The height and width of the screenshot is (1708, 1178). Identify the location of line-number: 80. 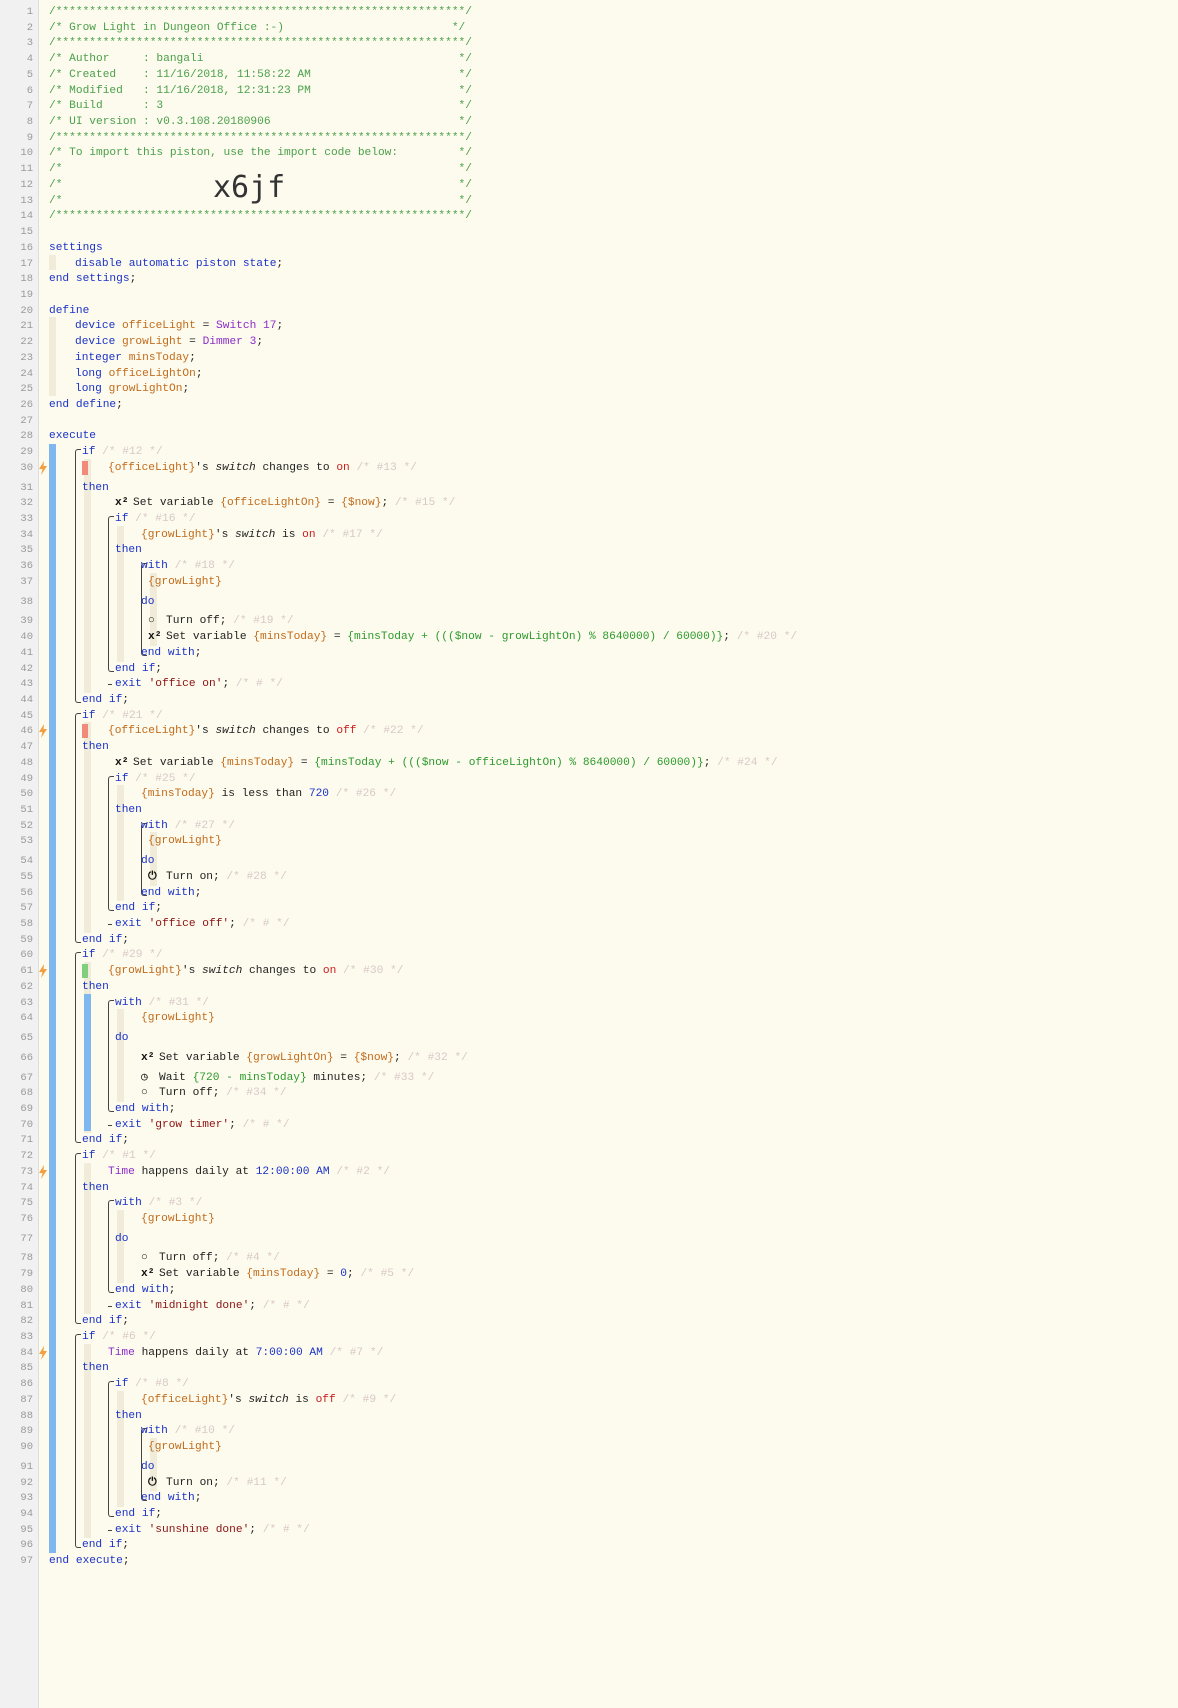
(26, 1289).